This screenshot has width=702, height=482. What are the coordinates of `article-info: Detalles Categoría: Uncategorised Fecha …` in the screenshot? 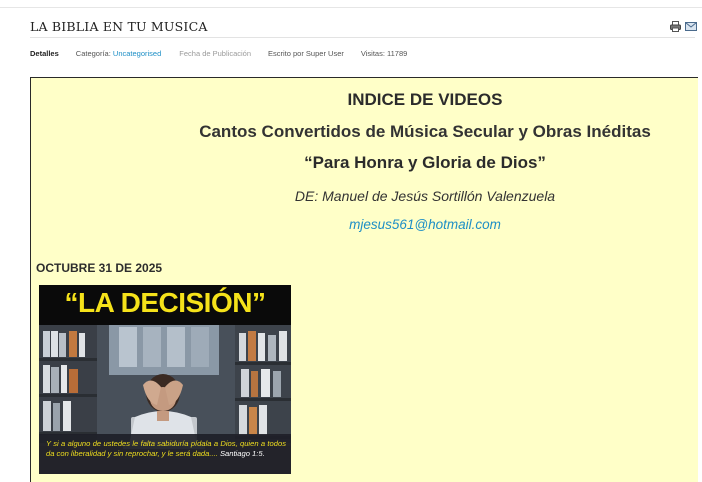 It's located at (218, 53).